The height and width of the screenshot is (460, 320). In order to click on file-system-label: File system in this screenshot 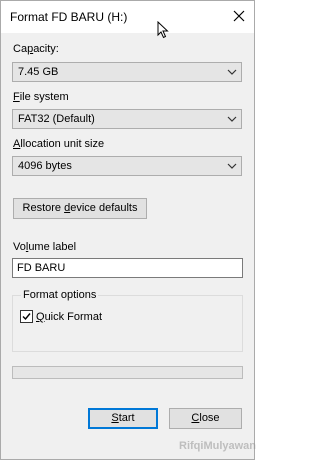, I will do `click(41, 97)`.